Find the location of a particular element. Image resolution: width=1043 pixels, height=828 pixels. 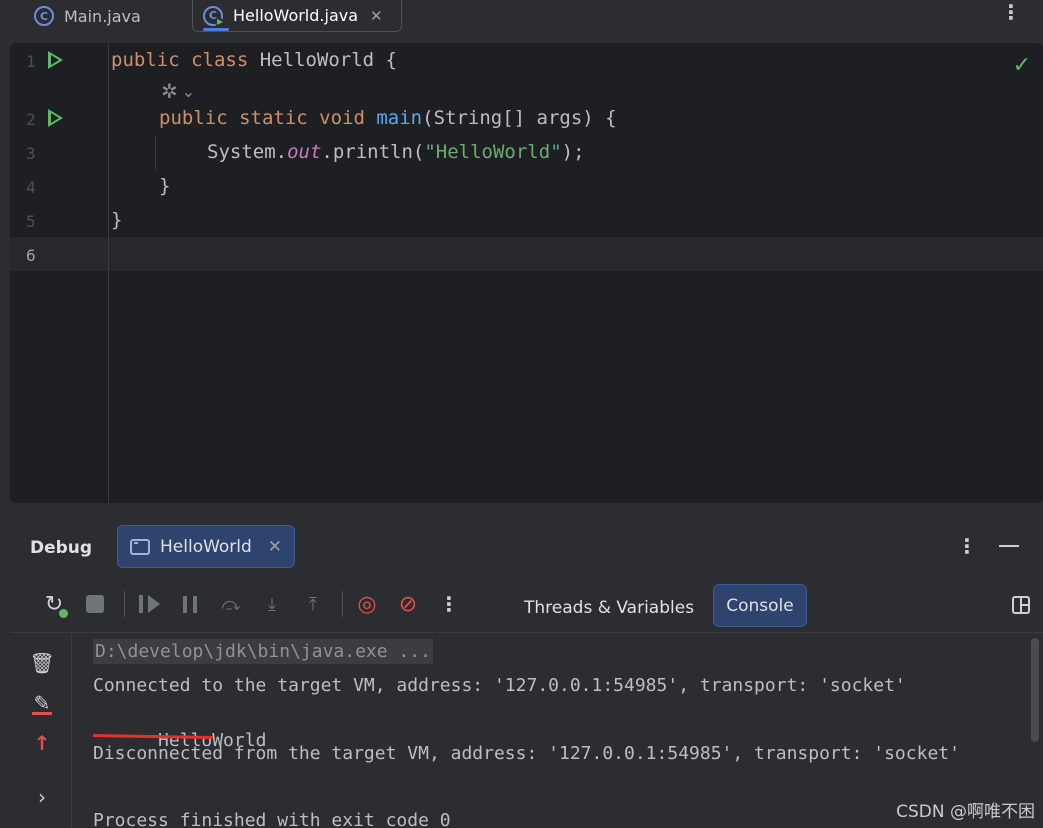

line-number: 6 is located at coordinates (31, 255).